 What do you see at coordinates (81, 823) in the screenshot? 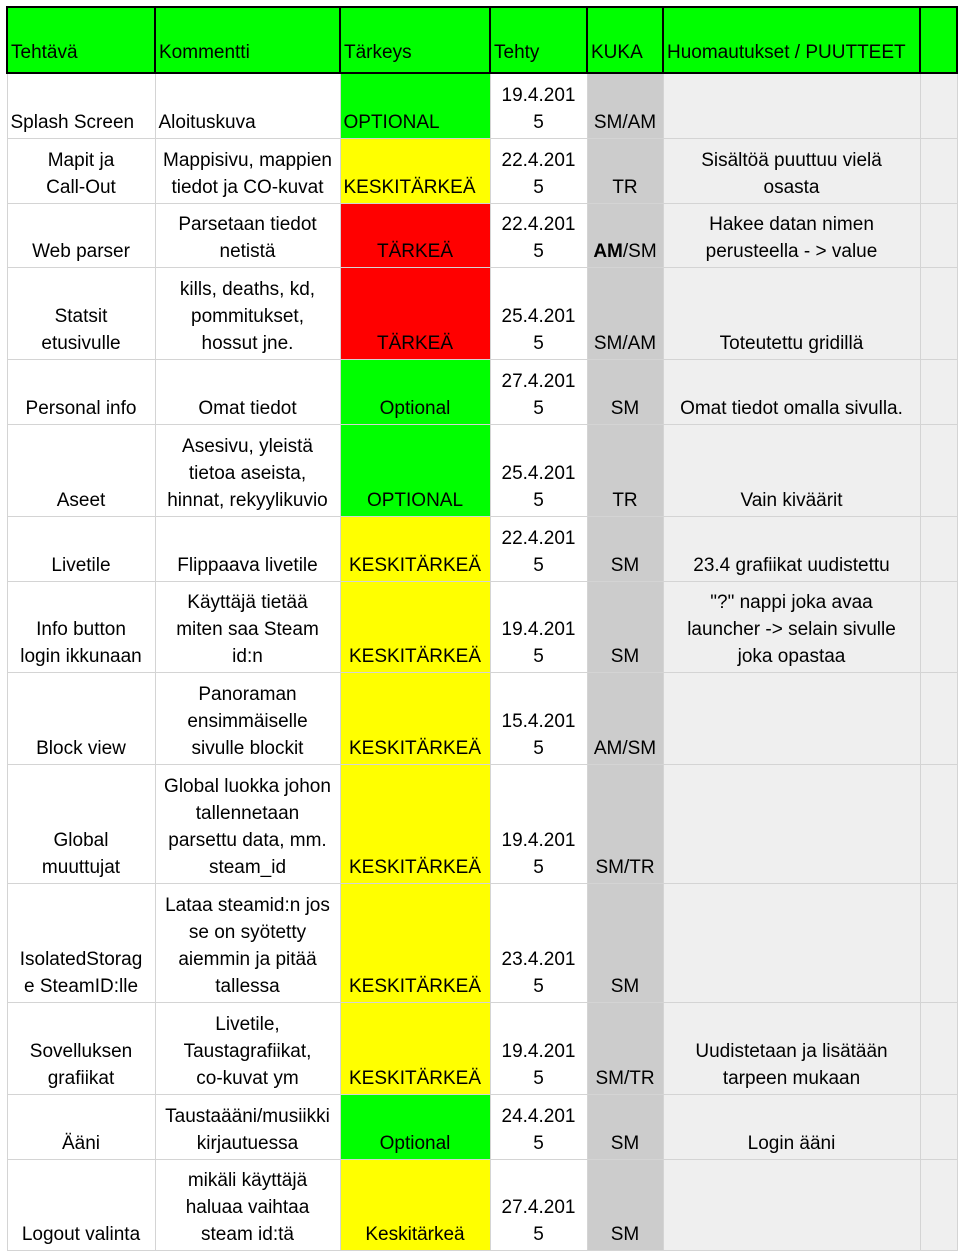
I see `task-cell: Global muuttujat` at bounding box center [81, 823].